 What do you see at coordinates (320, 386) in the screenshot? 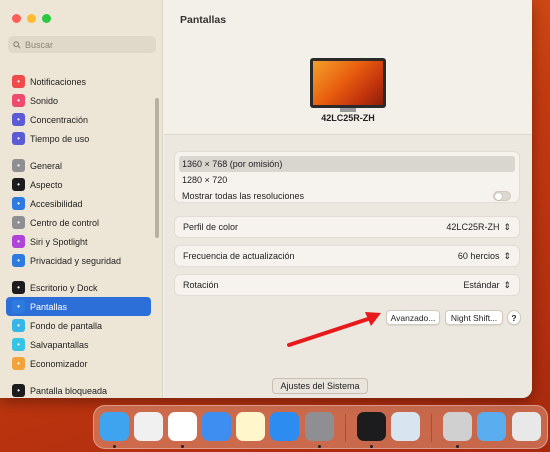
I see `dock-tooltip: Ajustes del Sistema` at bounding box center [320, 386].